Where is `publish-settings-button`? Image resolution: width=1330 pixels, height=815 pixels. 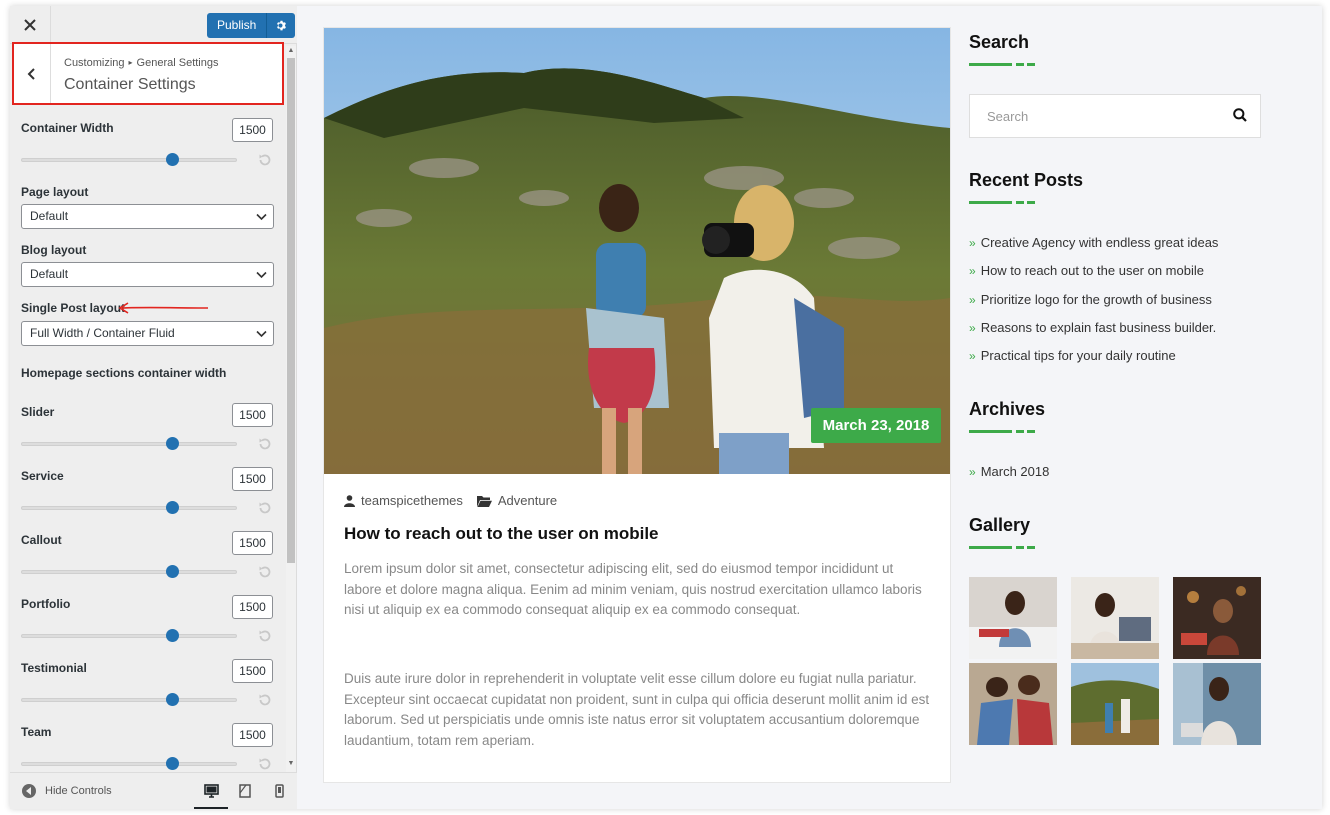 publish-settings-button is located at coordinates (281, 25).